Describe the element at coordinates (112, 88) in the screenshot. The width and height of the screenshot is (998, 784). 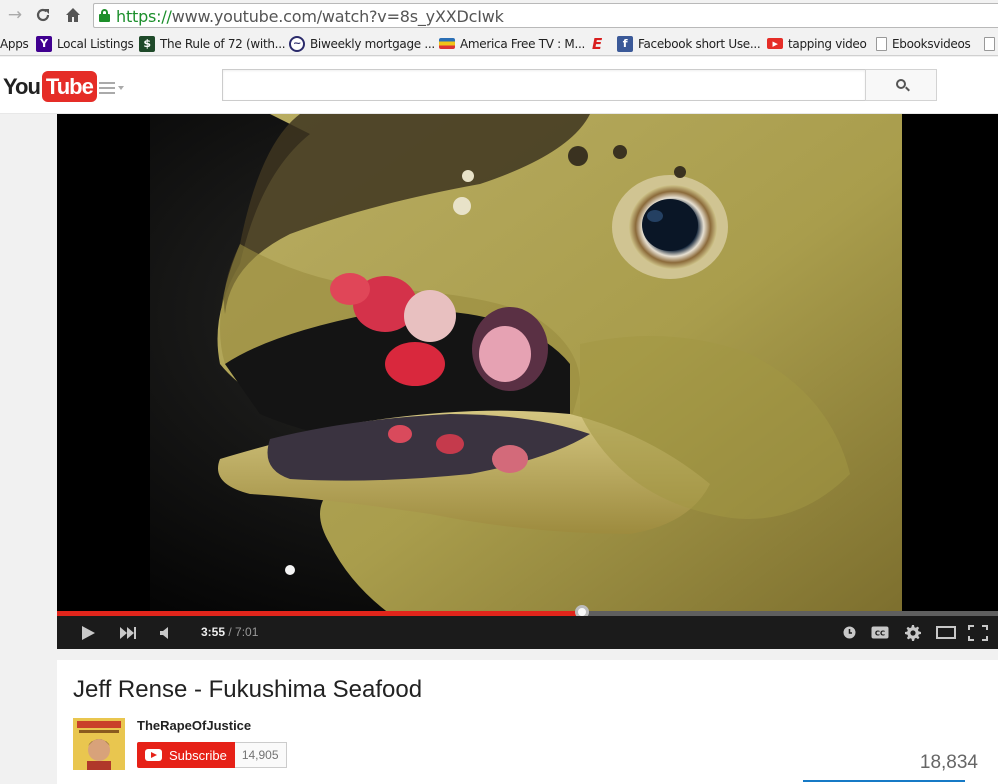
I see `guide-menu-icon` at that location.